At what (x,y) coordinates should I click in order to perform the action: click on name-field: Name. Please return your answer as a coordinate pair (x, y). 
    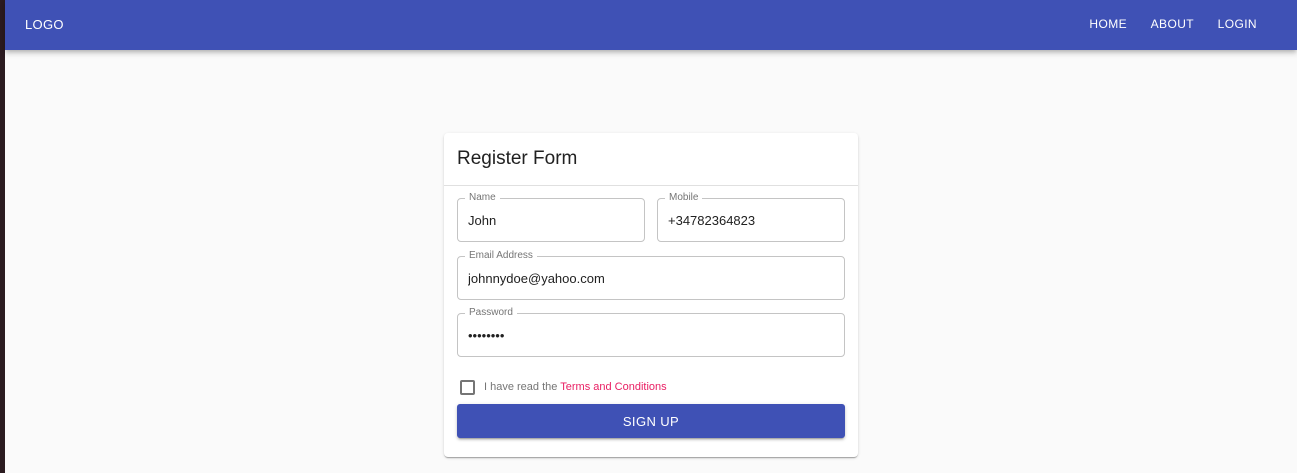
    Looking at the image, I should click on (551, 217).